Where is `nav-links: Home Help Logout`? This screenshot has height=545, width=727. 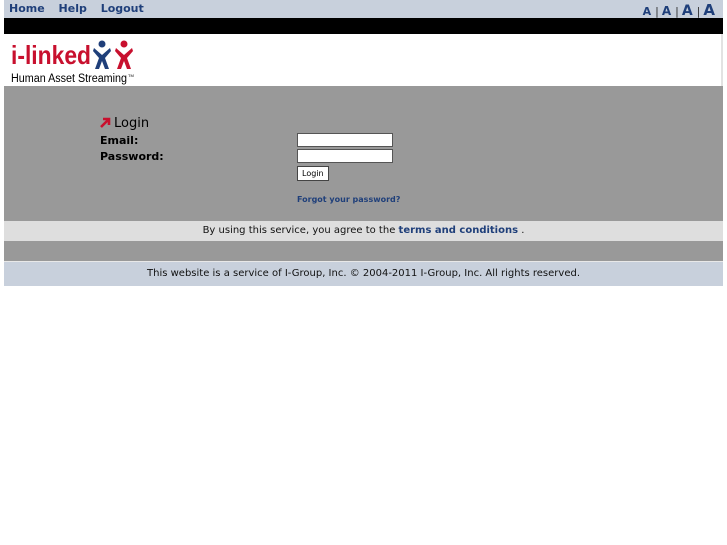 nav-links: Home Help Logout is located at coordinates (81, 8).